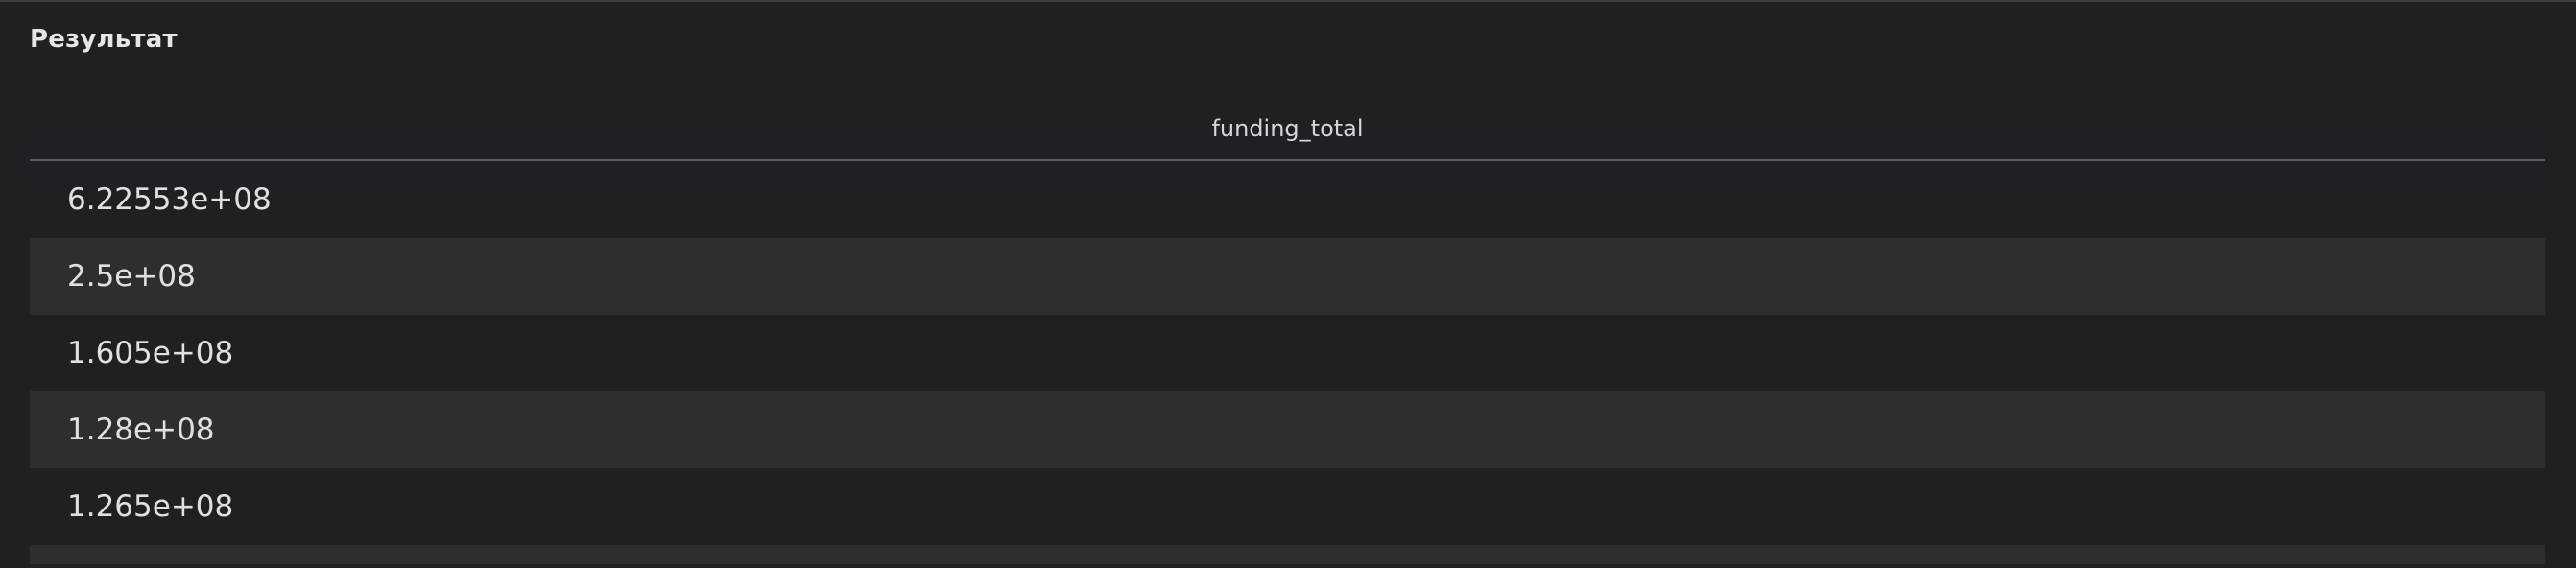 The image size is (2576, 568). What do you see at coordinates (131, 276) in the screenshot?
I see `table-cell: 2.5e+08` at bounding box center [131, 276].